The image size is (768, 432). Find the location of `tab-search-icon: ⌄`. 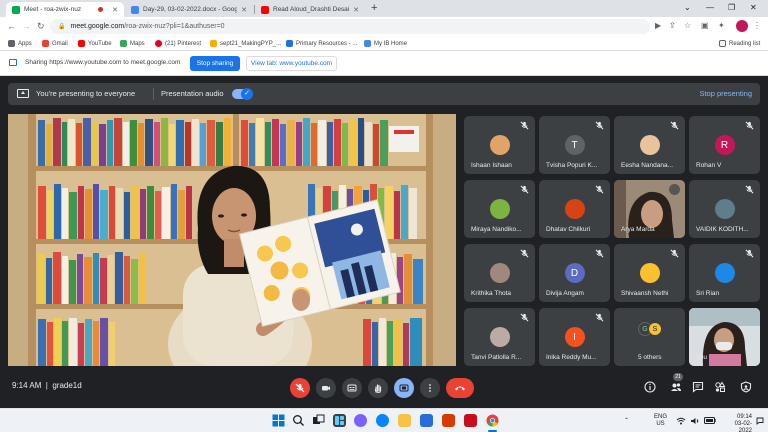

tab-search-icon: ⌄ is located at coordinates (687, 8).